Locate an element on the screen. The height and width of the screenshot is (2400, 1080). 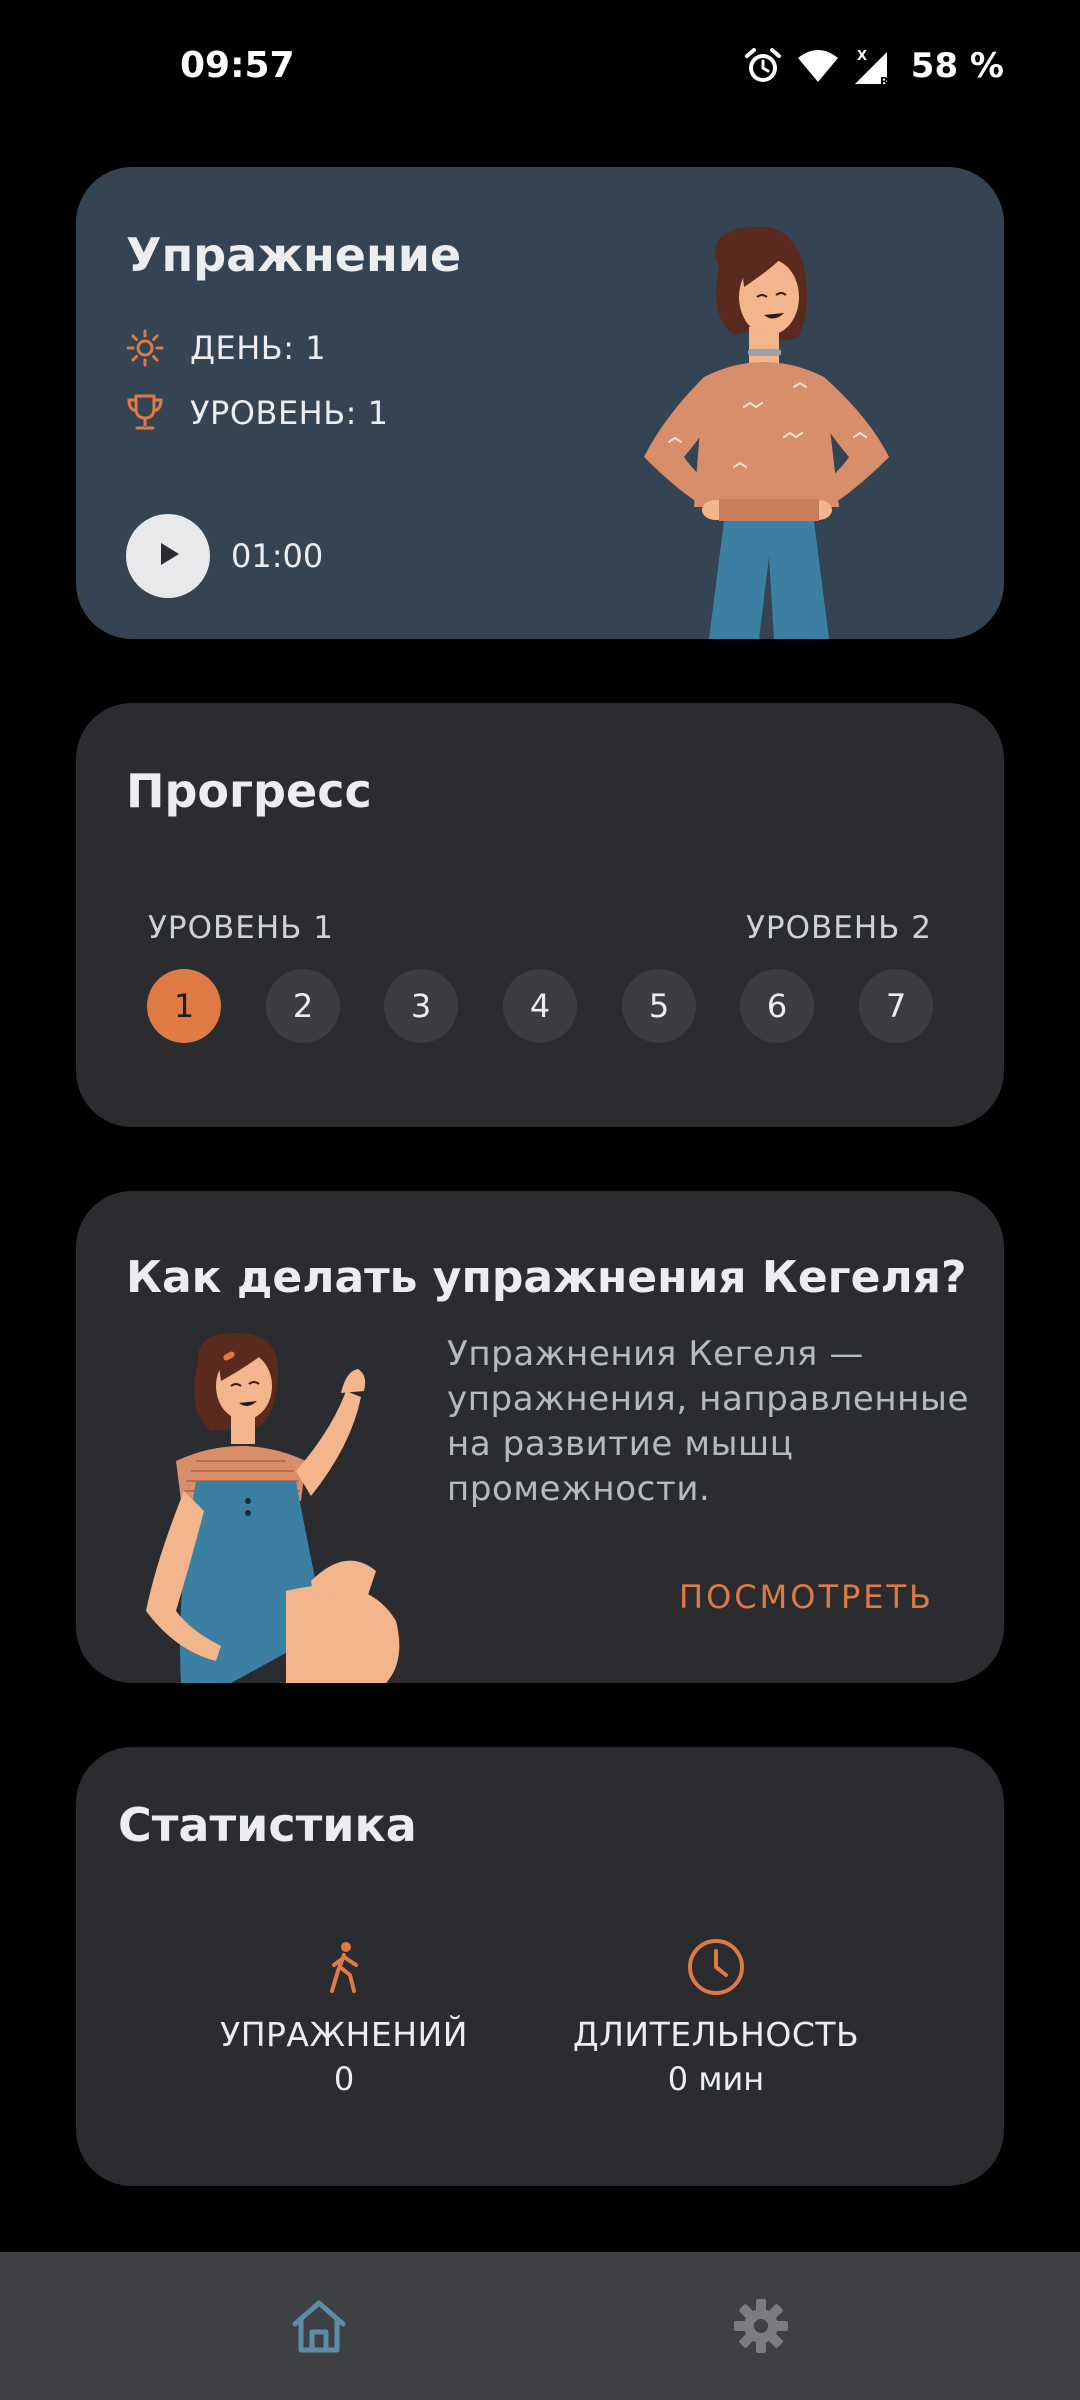
status-time: 09:57 is located at coordinates (237, 65).